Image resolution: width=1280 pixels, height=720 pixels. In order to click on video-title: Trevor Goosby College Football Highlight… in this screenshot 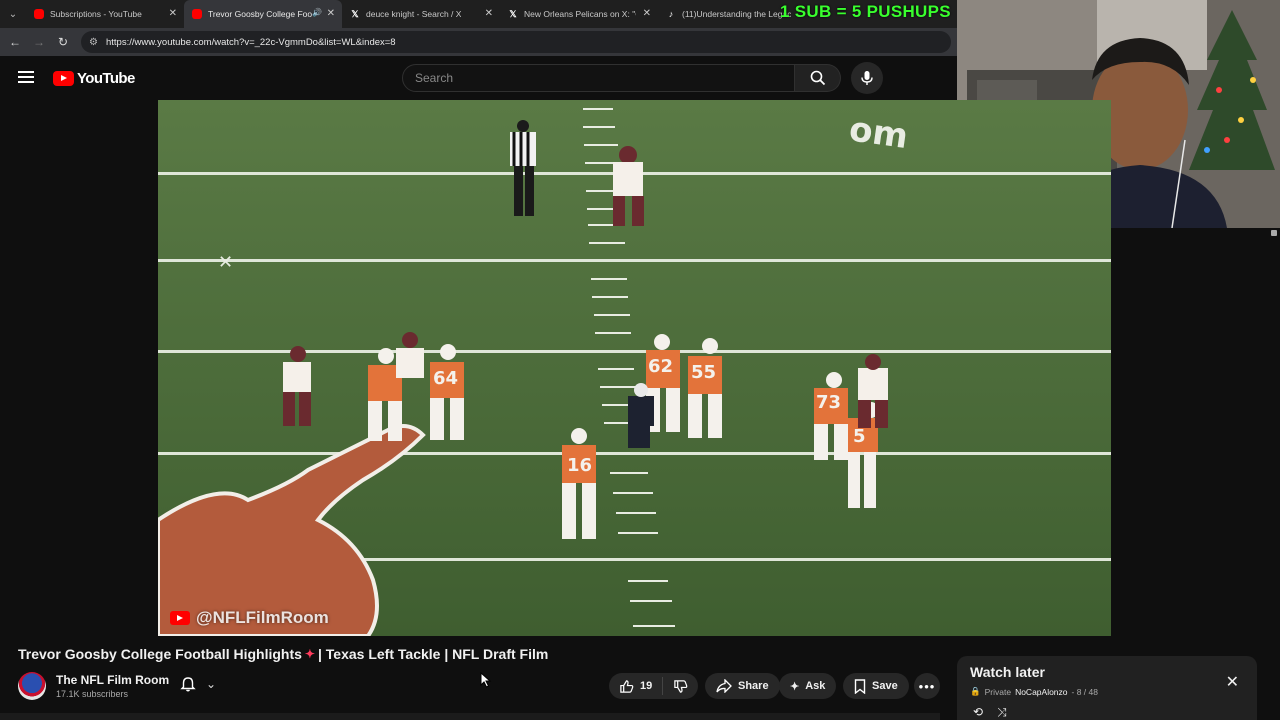, I will do `click(283, 654)`.